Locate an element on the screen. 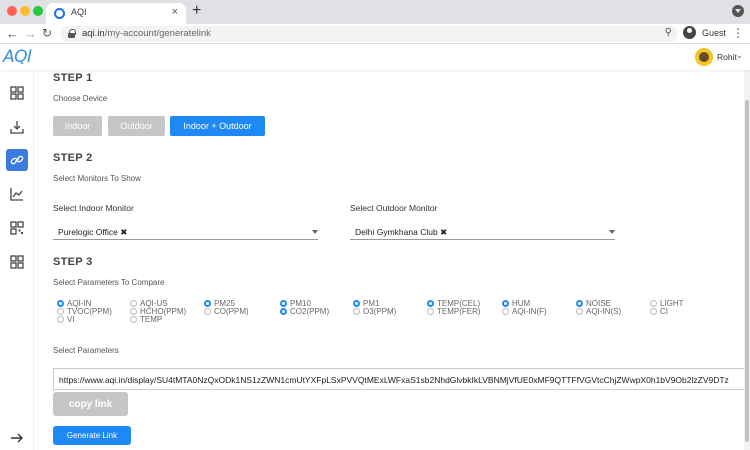  param-co2: CO2(PPM) is located at coordinates (304, 311).